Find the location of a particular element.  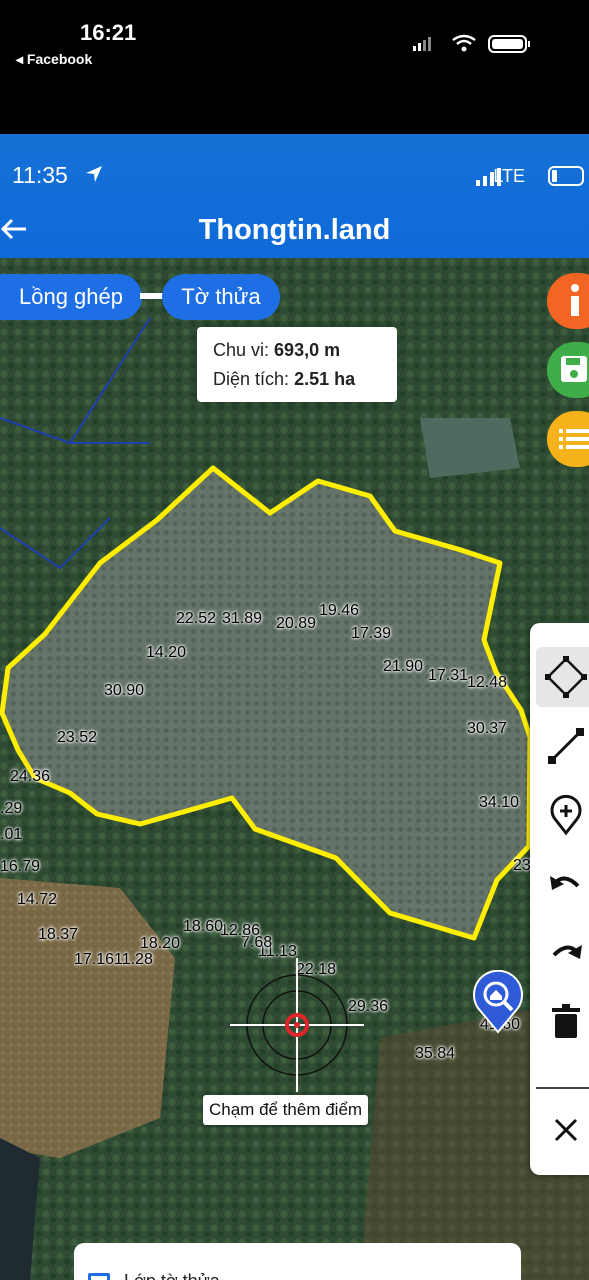

segment-label: 12.48 is located at coordinates (487, 682).